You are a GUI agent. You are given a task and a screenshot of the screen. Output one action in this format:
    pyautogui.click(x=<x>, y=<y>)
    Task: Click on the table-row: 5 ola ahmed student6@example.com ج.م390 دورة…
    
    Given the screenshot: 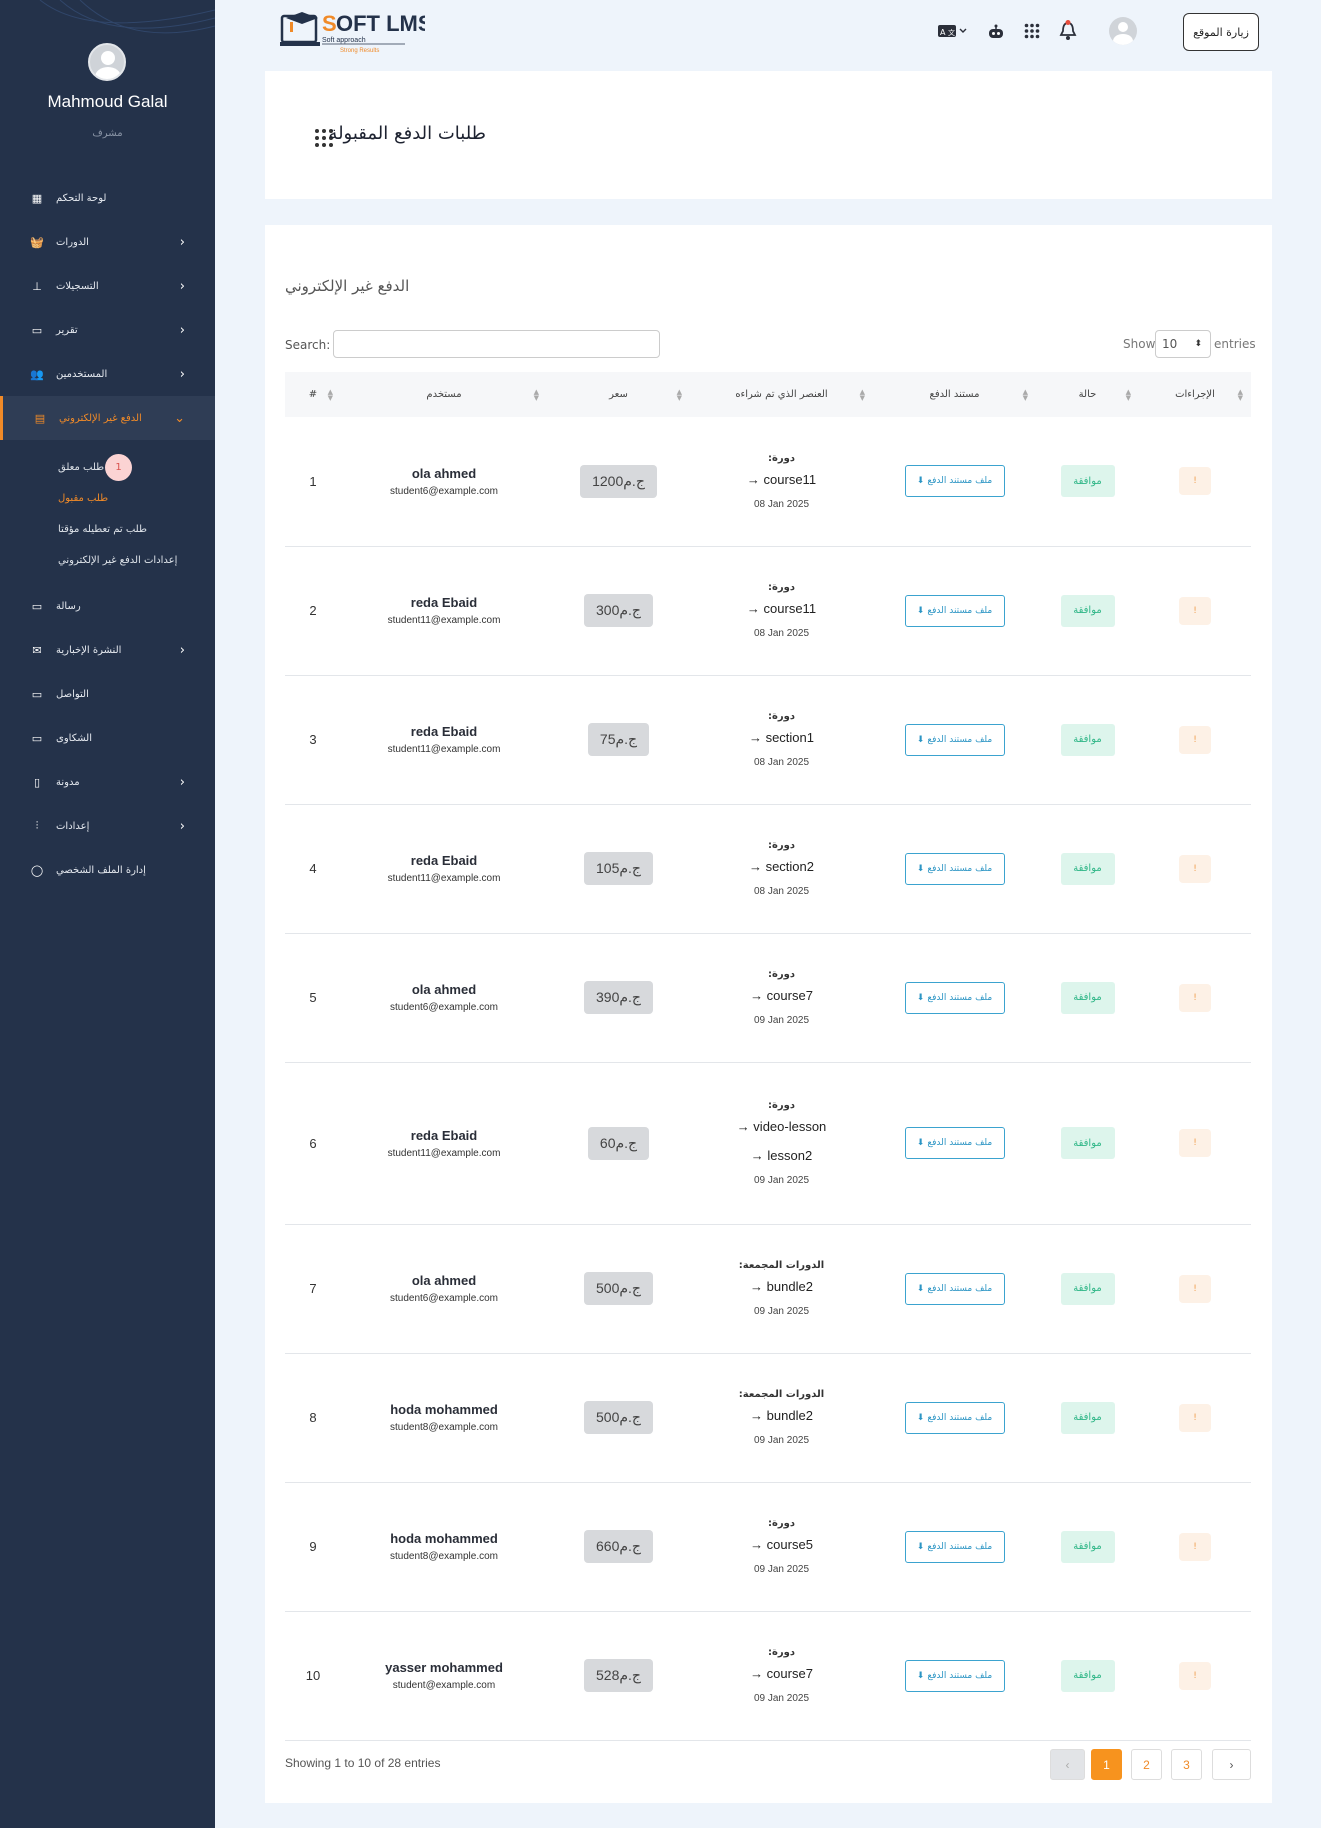 What is the action you would take?
    pyautogui.click(x=768, y=997)
    